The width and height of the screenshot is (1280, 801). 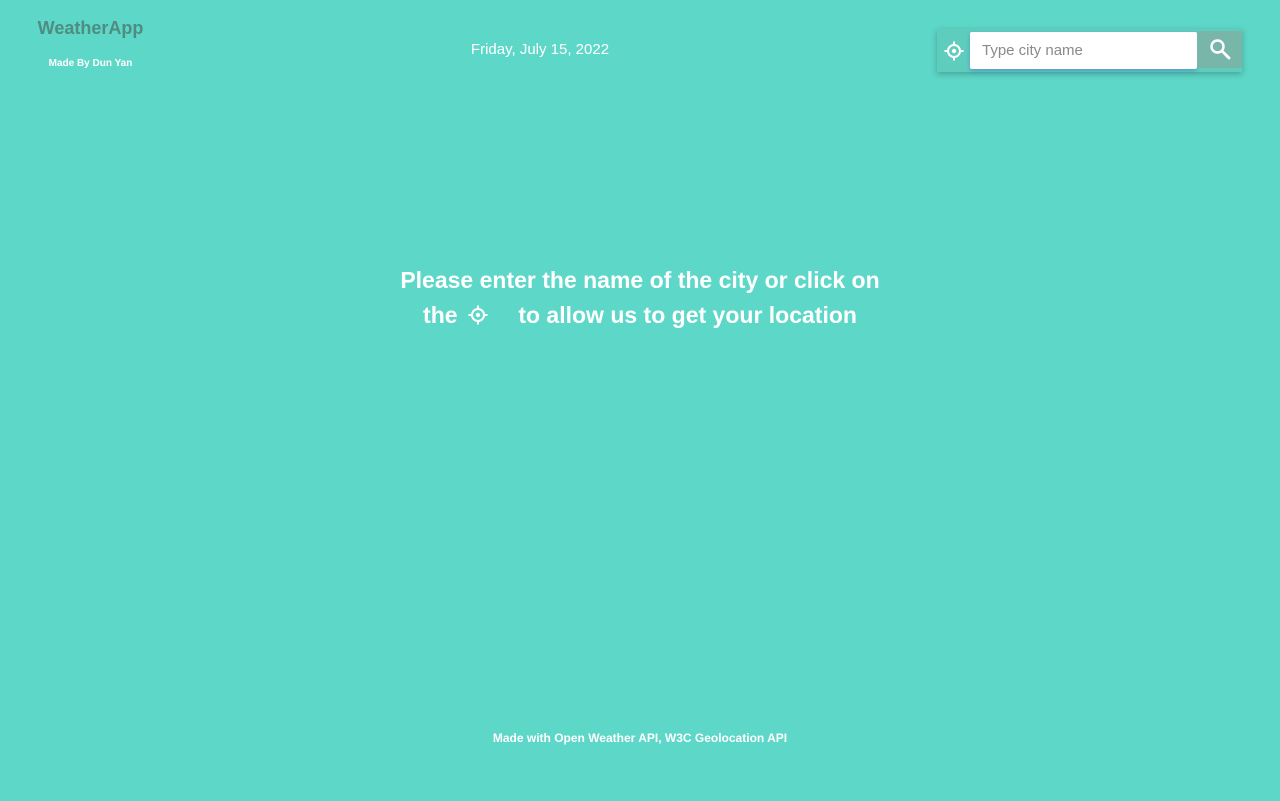 I want to click on locate-button, so click(x=953, y=50).